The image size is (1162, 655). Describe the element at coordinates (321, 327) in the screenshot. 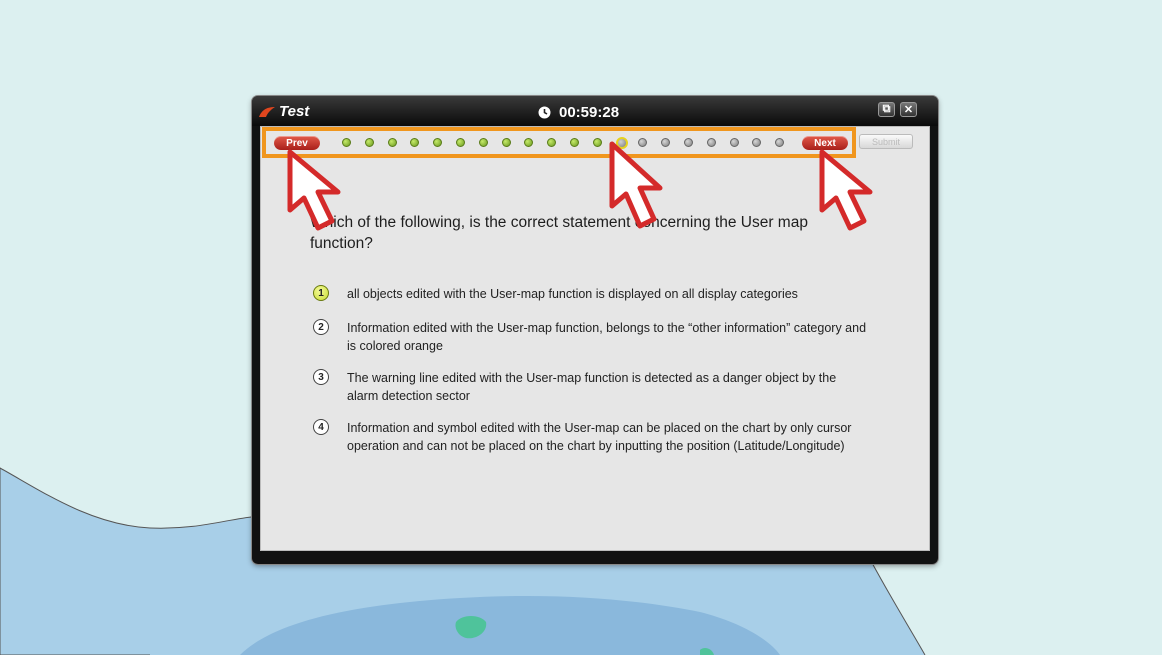

I see `choice-number-badge: 2` at that location.